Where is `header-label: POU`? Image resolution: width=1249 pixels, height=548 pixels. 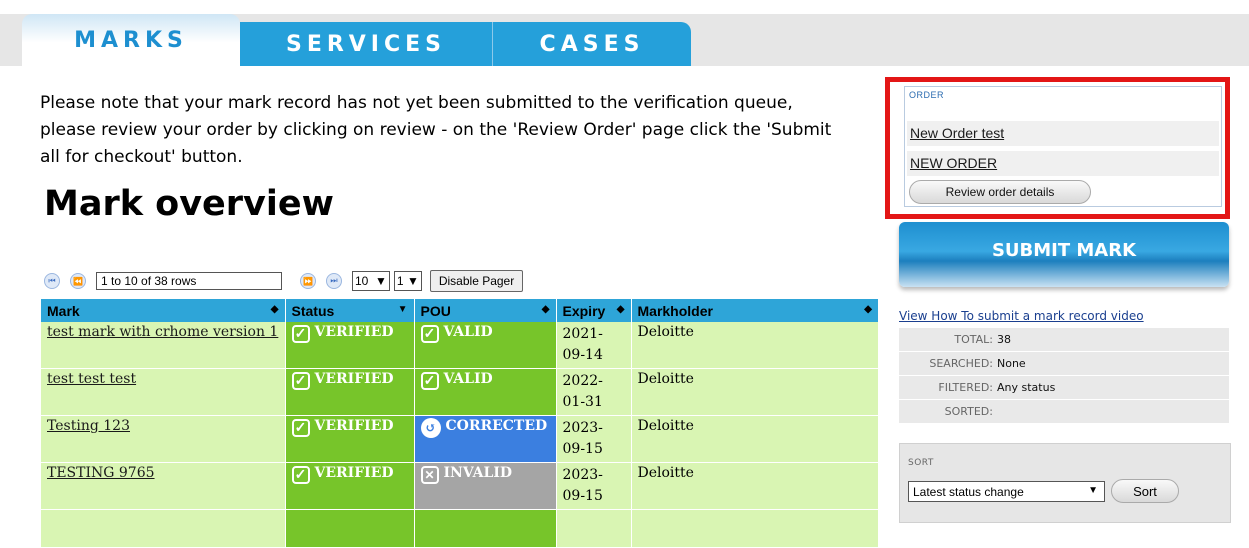
header-label: POU is located at coordinates (435, 310).